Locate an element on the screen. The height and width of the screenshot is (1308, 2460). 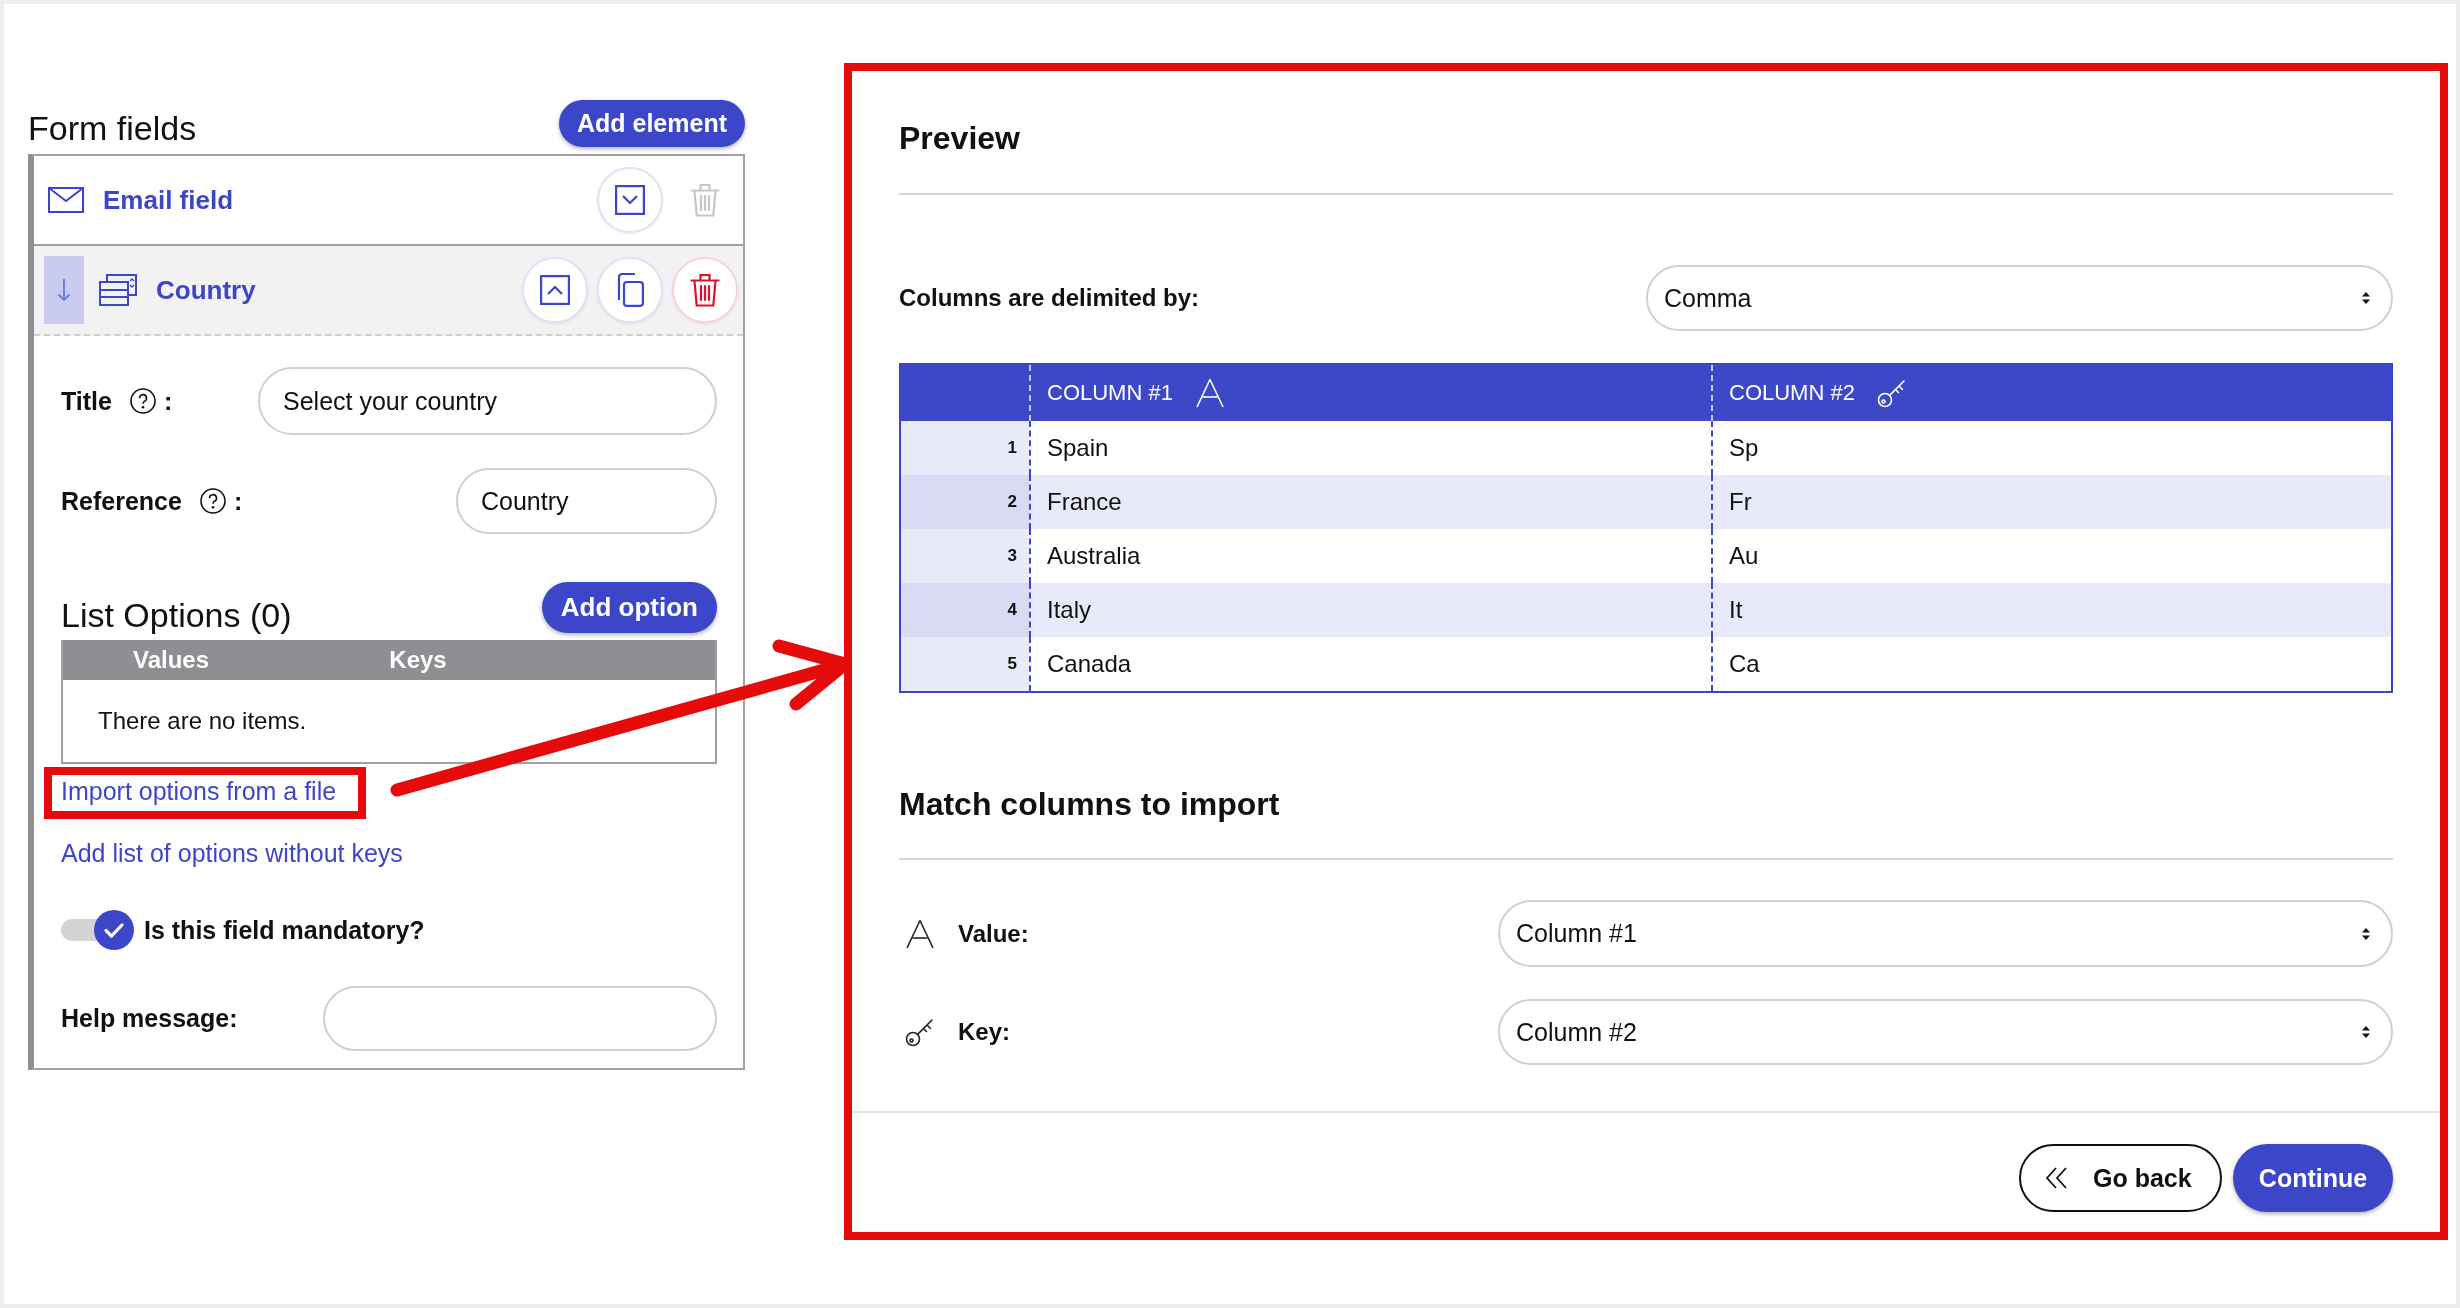
move-up-button is located at coordinates (555, 290).